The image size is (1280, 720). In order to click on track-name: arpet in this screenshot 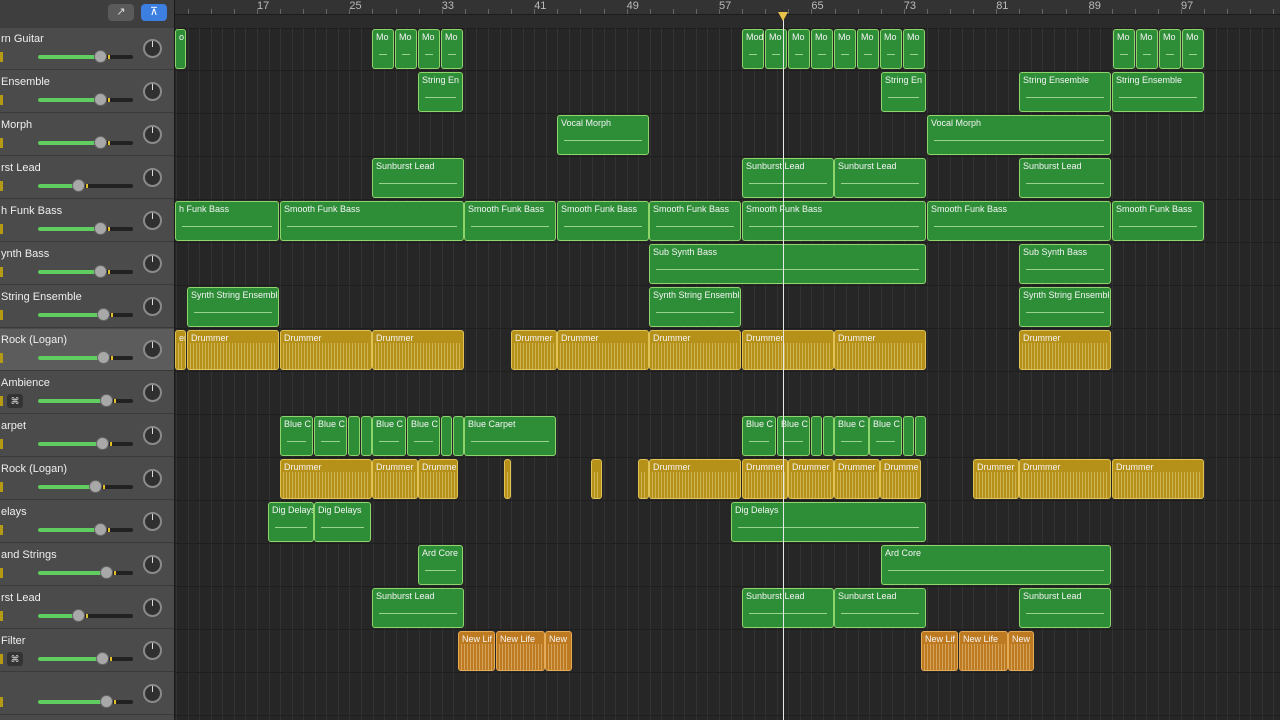, I will do `click(13, 426)`.